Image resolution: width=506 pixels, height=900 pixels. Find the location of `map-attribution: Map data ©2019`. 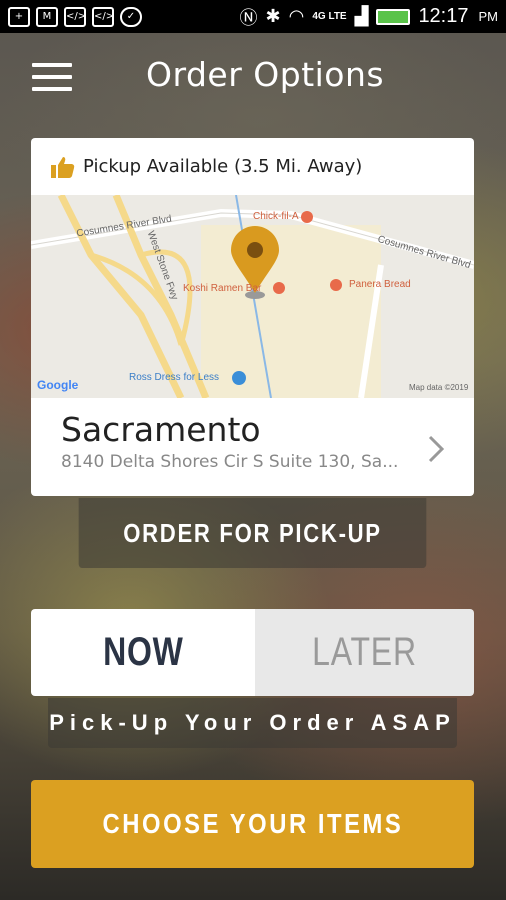

map-attribution: Map data ©2019 is located at coordinates (439, 387).